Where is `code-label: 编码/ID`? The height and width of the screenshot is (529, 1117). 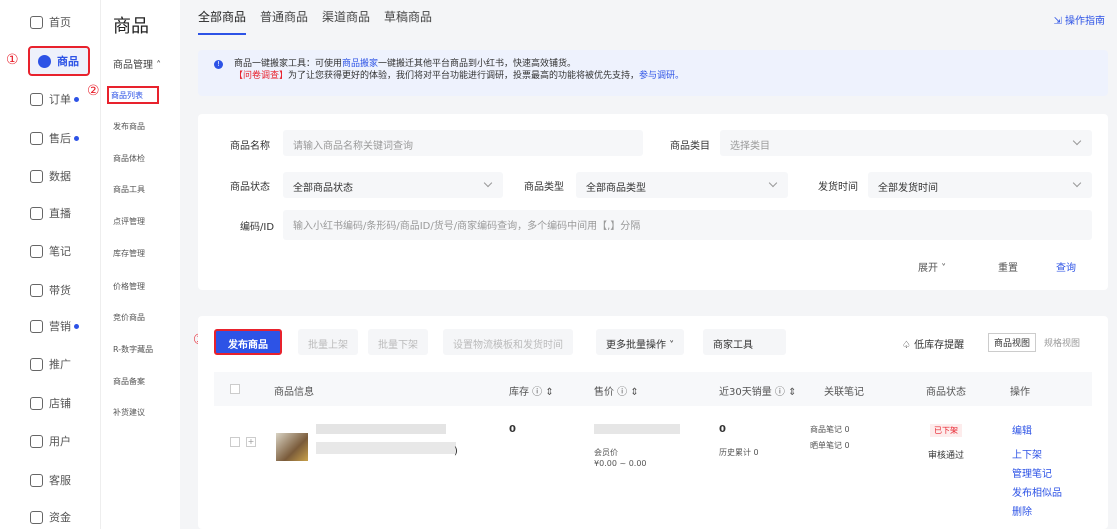 code-label: 编码/ID is located at coordinates (257, 227).